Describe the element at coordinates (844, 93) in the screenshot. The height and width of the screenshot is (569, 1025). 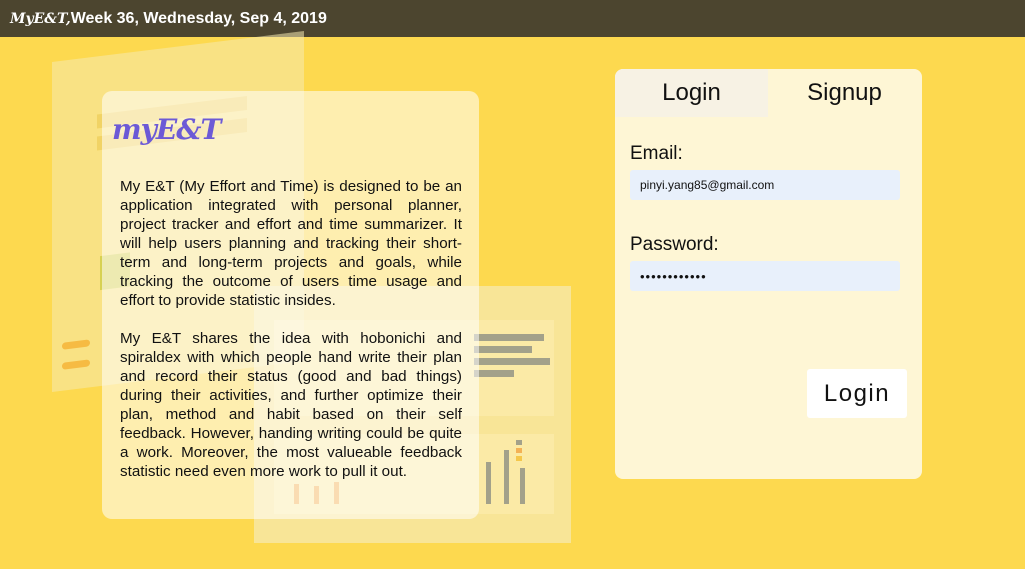
I see `tab-signup: Signup` at that location.